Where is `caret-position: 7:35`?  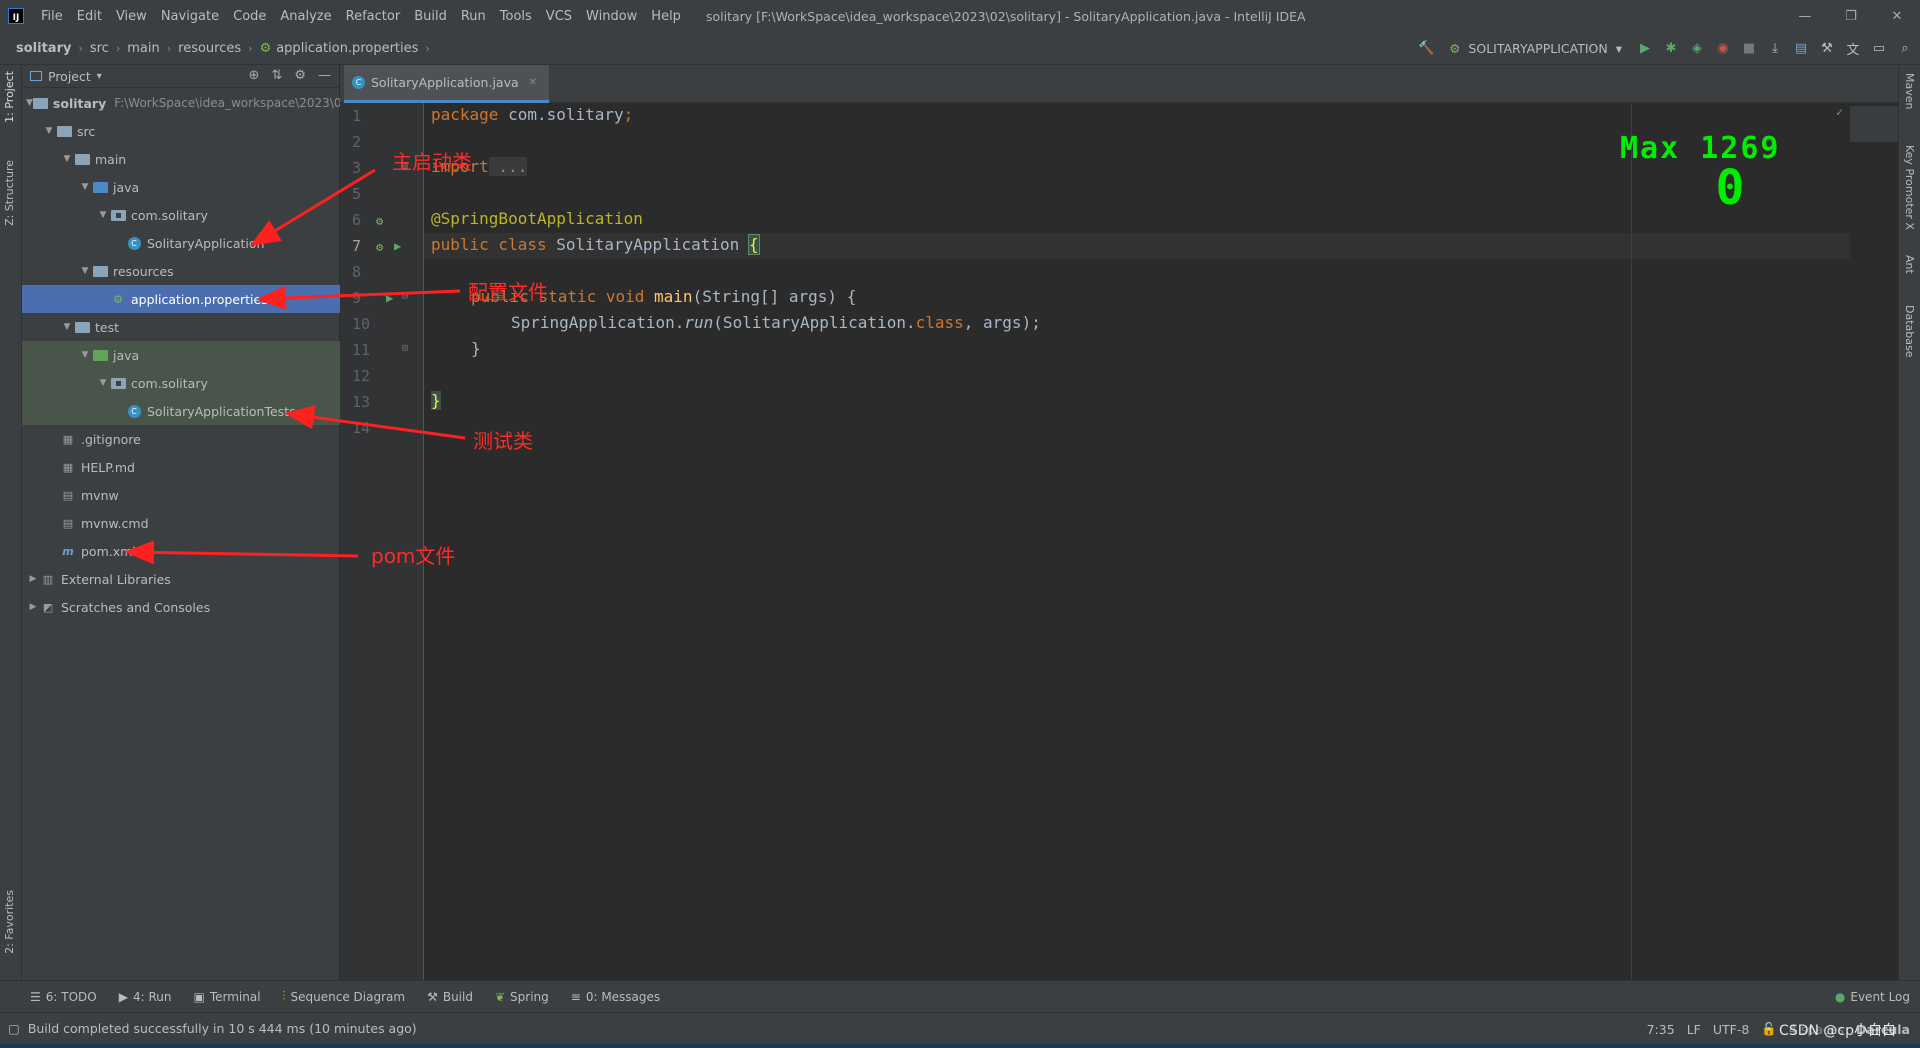
caret-position: 7:35 is located at coordinates (1661, 1029).